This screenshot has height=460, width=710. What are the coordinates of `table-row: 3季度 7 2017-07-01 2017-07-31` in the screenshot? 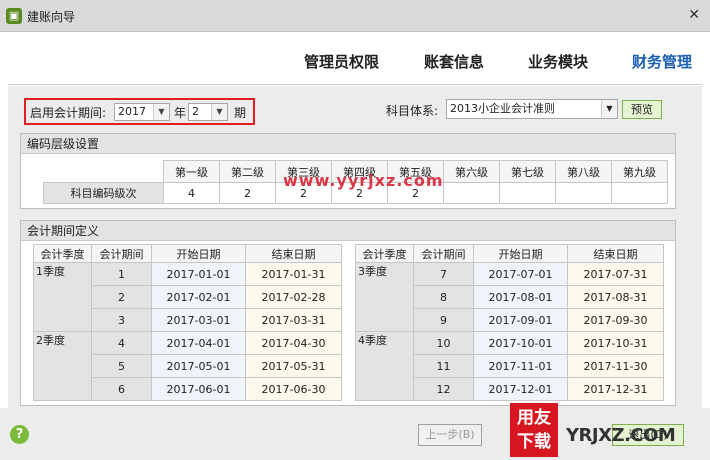 It's located at (509, 297).